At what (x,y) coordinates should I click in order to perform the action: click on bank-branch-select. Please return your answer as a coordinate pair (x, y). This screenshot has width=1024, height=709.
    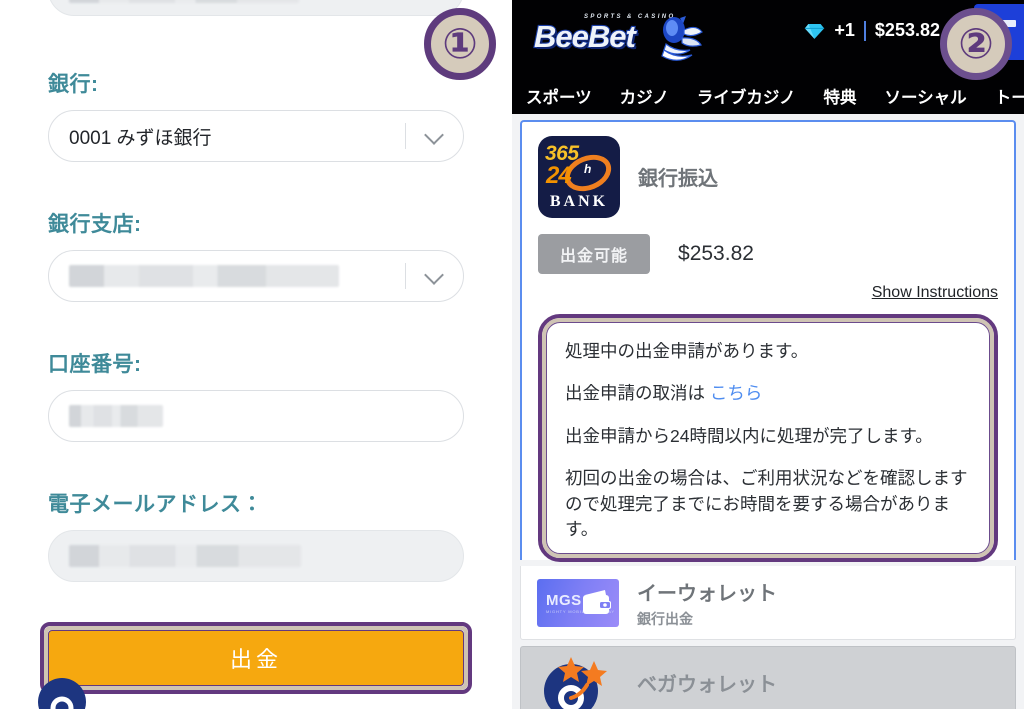
    Looking at the image, I should click on (256, 276).